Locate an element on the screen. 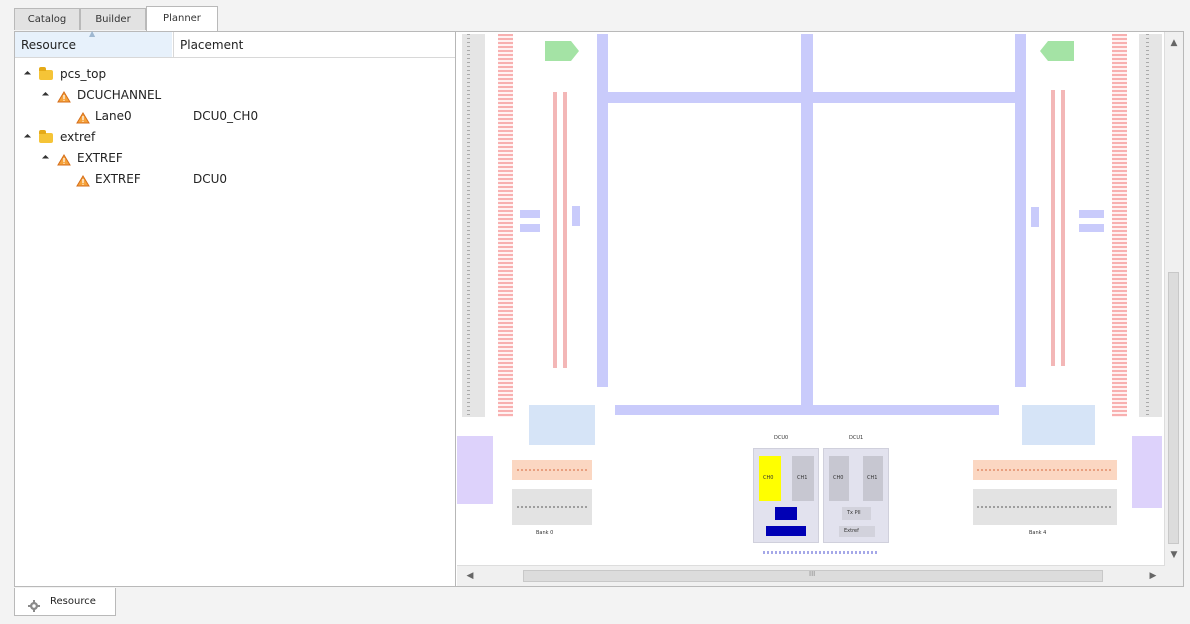  bank-0-label: Bank 0 is located at coordinates (545, 533).